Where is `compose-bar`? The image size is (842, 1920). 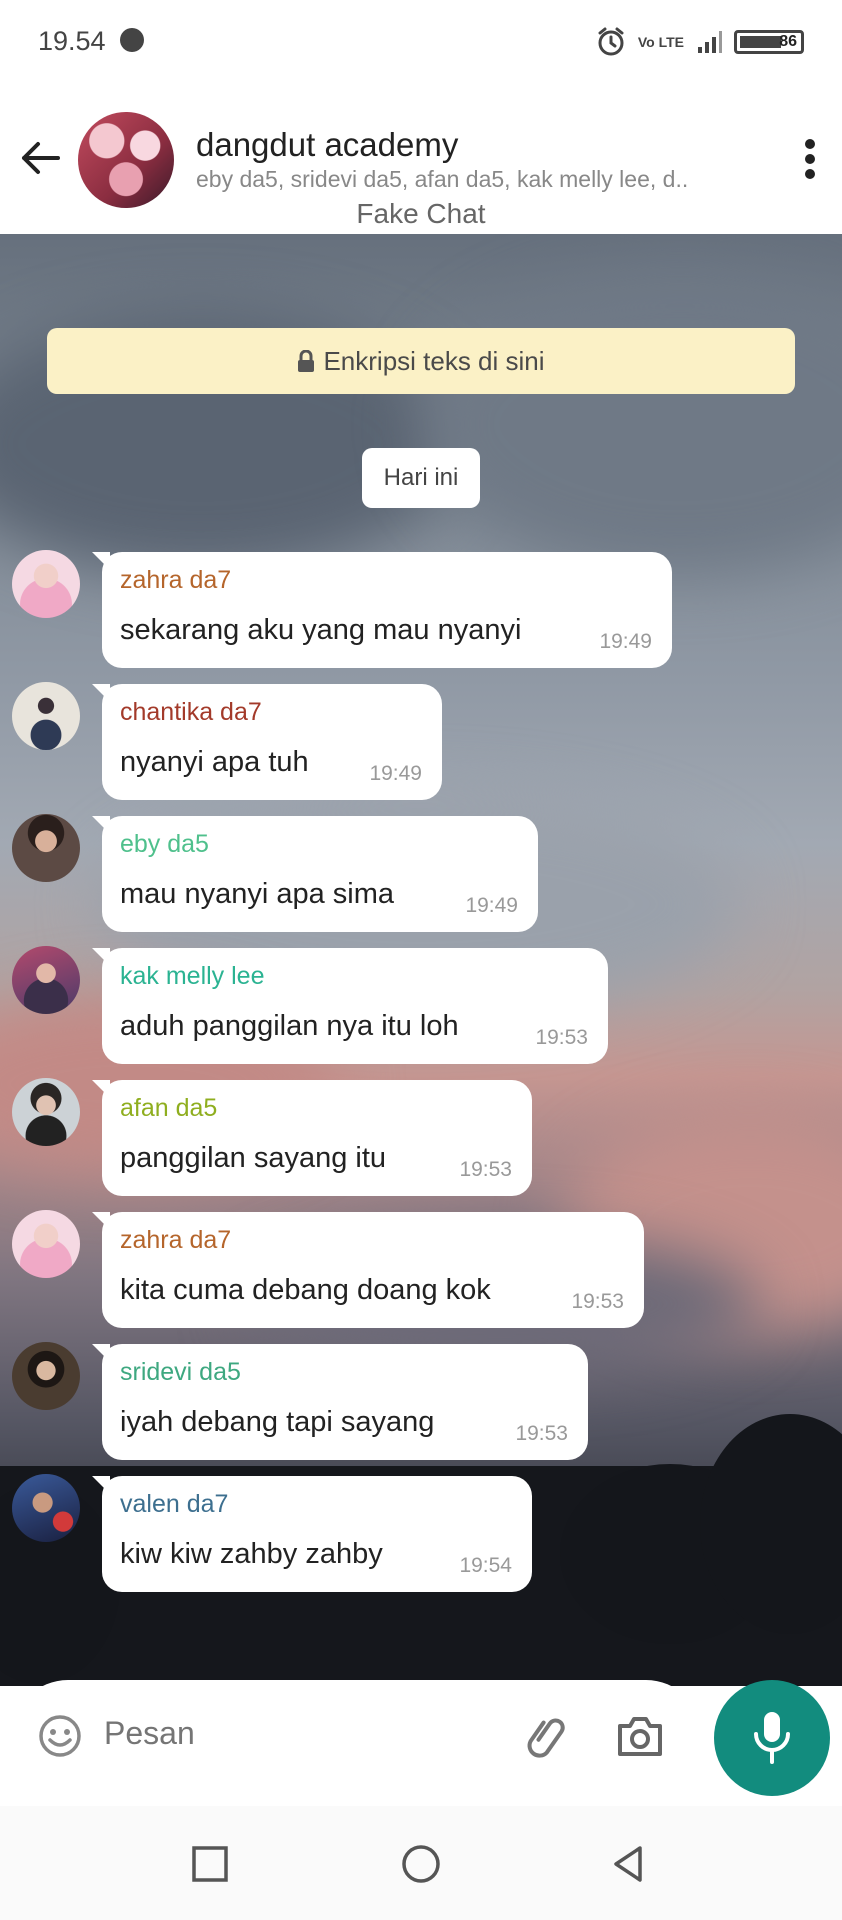
compose-bar is located at coordinates (357, 1736).